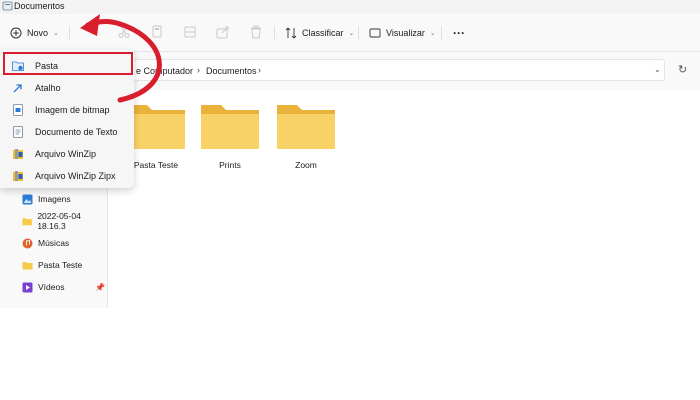 This screenshot has width=700, height=400. Describe the element at coordinates (100, 287) in the screenshot. I see `pin-icon: 📌` at that location.